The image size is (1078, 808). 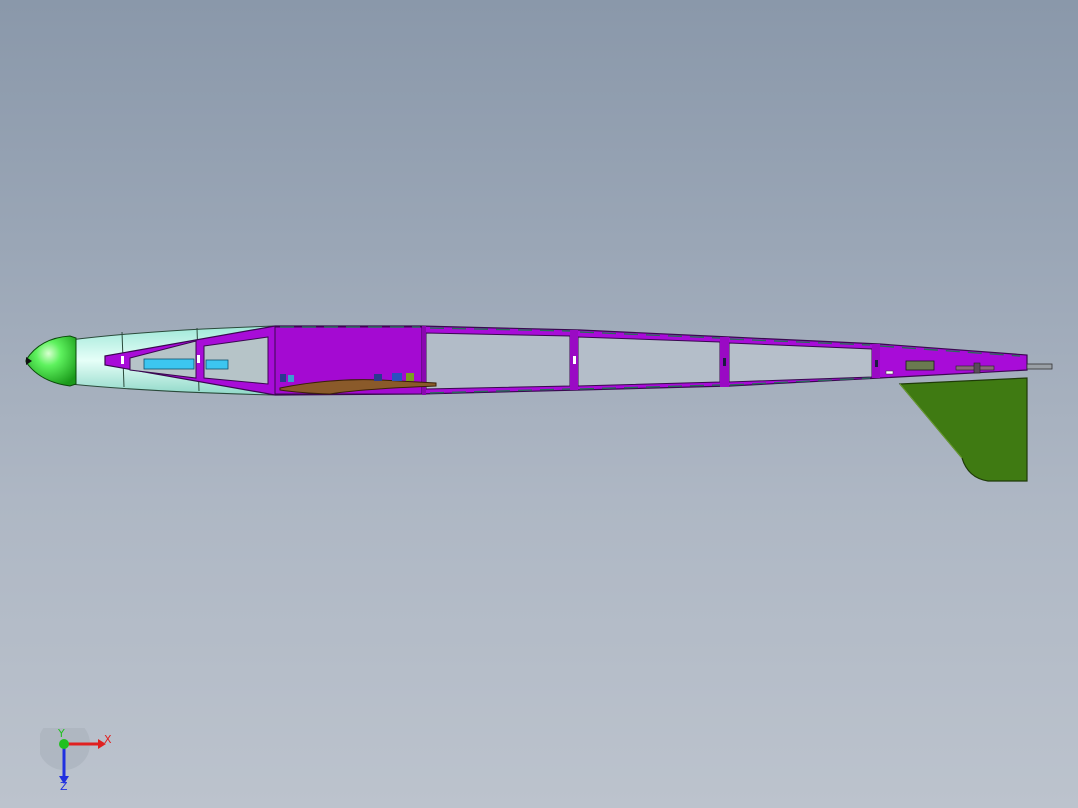 I want to click on tail-servo, so click(x=920, y=365).